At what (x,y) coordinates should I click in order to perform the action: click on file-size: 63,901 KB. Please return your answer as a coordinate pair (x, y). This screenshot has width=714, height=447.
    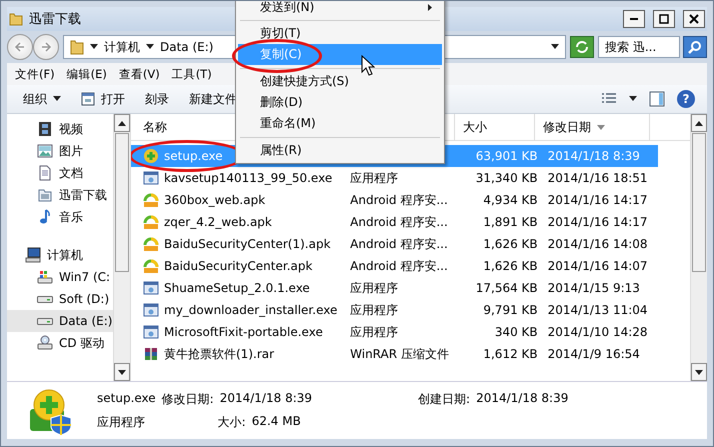
    Looking at the image, I should click on (507, 156).